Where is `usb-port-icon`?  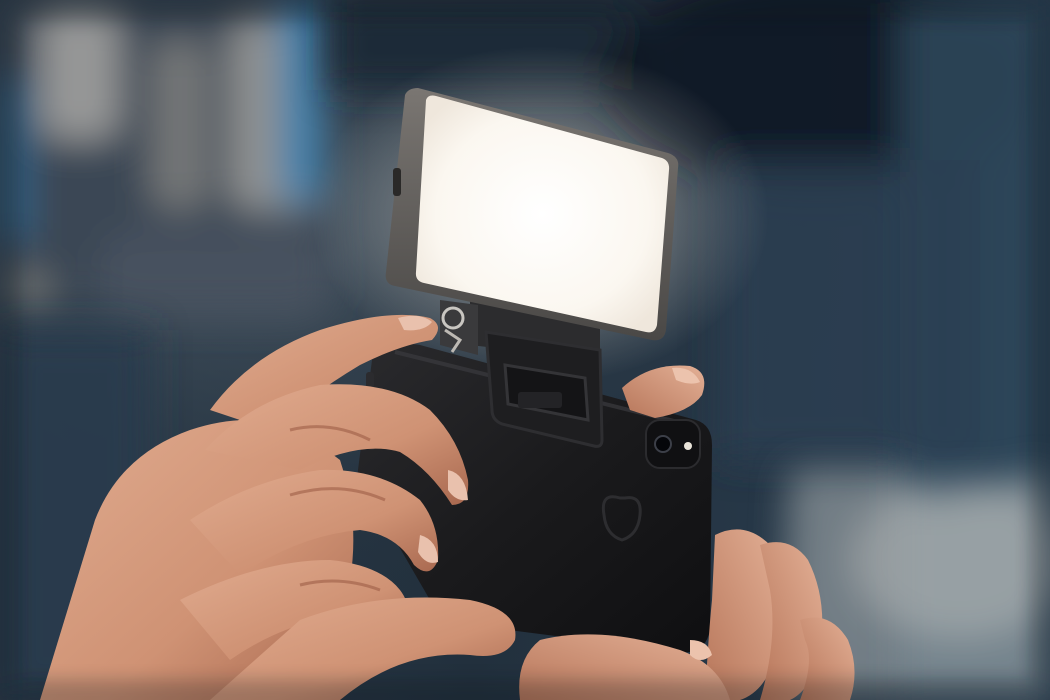
usb-port-icon is located at coordinates (397, 182).